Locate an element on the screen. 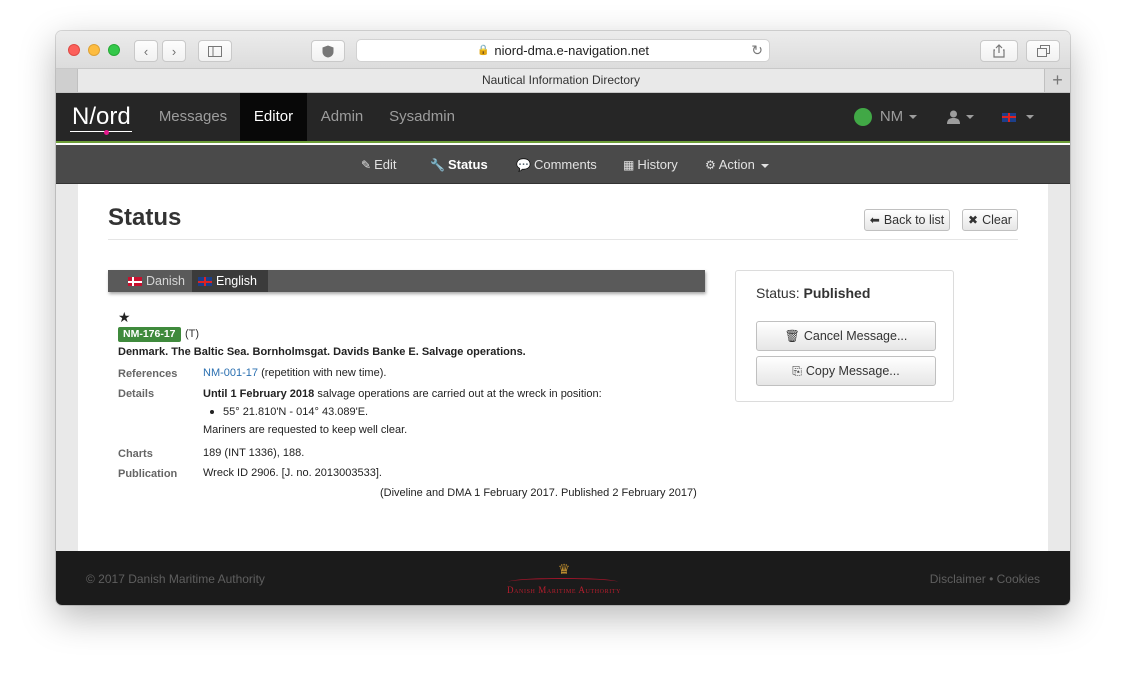  editor-subnav: ✎ Edit 🔧 Status 💬 Comments ▦ History ⚙ Action is located at coordinates (563, 164).